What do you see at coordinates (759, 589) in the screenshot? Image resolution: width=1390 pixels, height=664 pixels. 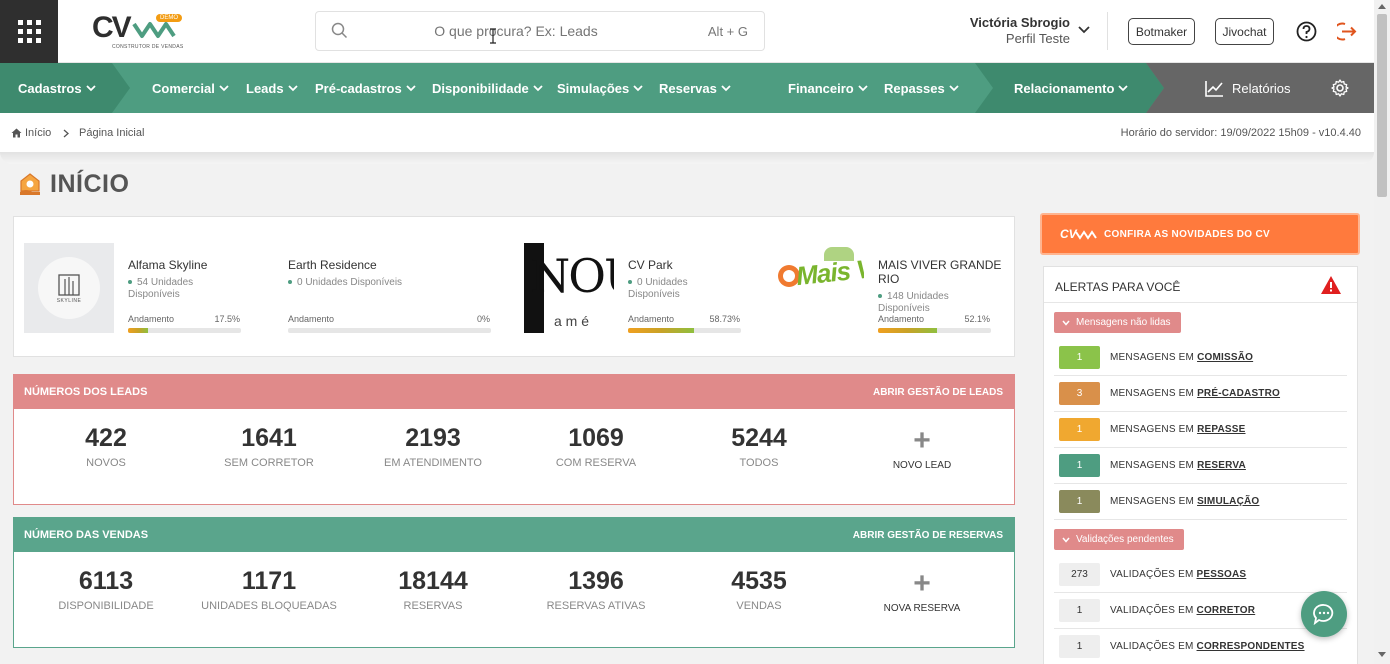 I see `sales-stat-vendas: 4535 VENDAS` at bounding box center [759, 589].